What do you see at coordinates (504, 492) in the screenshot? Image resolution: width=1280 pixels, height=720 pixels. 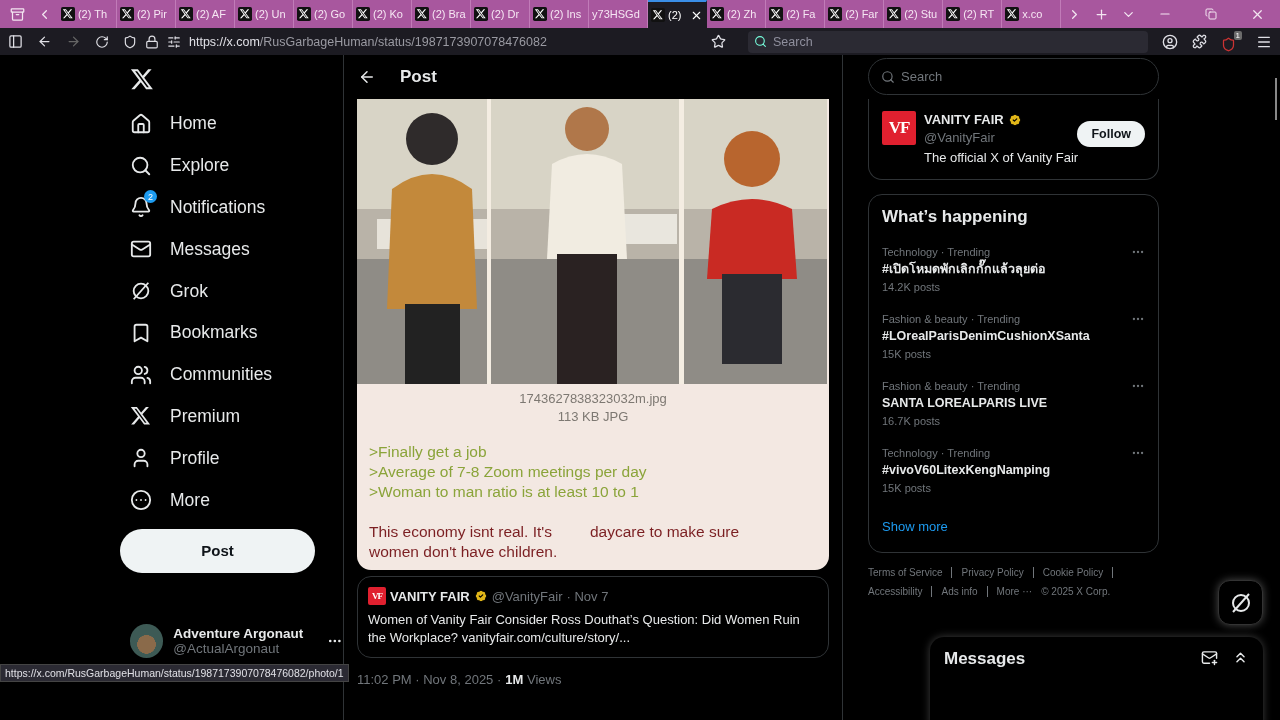 I see `greentext-line: >Woman to man ratio is at least 10 to 1` at bounding box center [504, 492].